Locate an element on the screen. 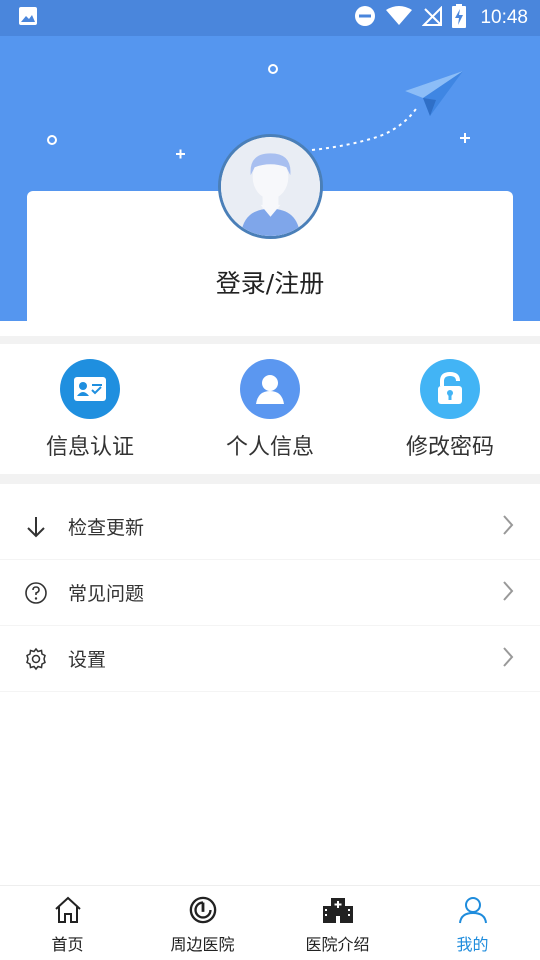 The height and width of the screenshot is (960, 540). id-card-icon is located at coordinates (90, 389).